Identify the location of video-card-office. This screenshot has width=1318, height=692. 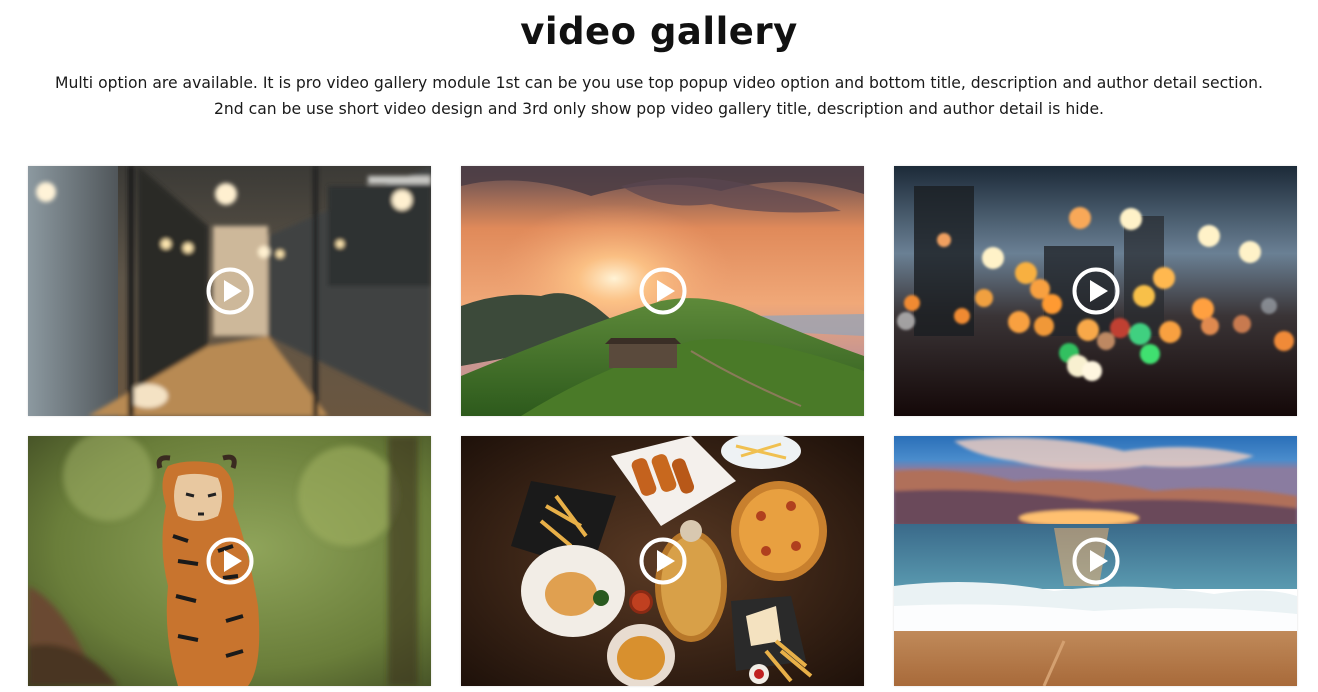
(229, 291).